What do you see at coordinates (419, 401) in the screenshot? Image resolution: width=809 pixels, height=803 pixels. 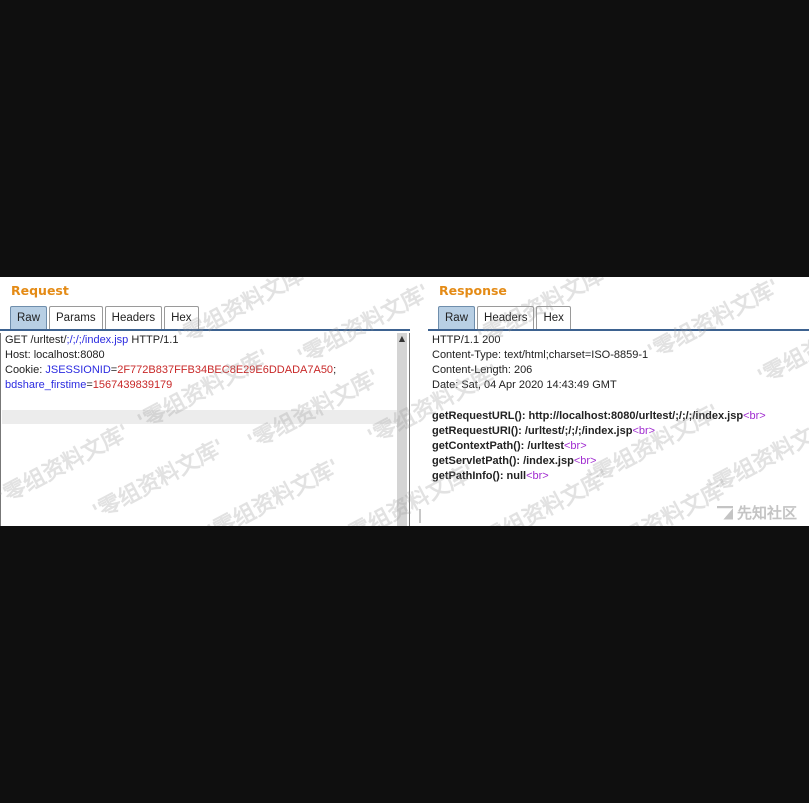 I see `split-divider` at bounding box center [419, 401].